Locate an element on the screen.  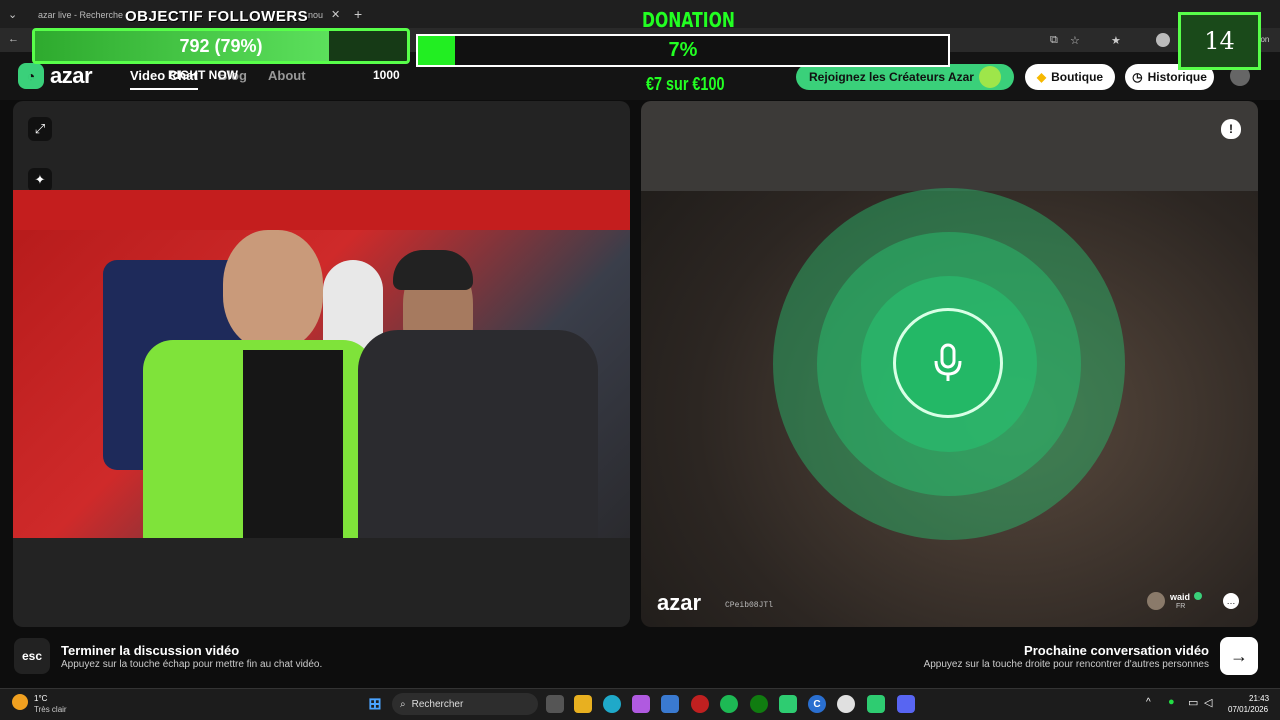
app-green-icon is located at coordinates (788, 704).